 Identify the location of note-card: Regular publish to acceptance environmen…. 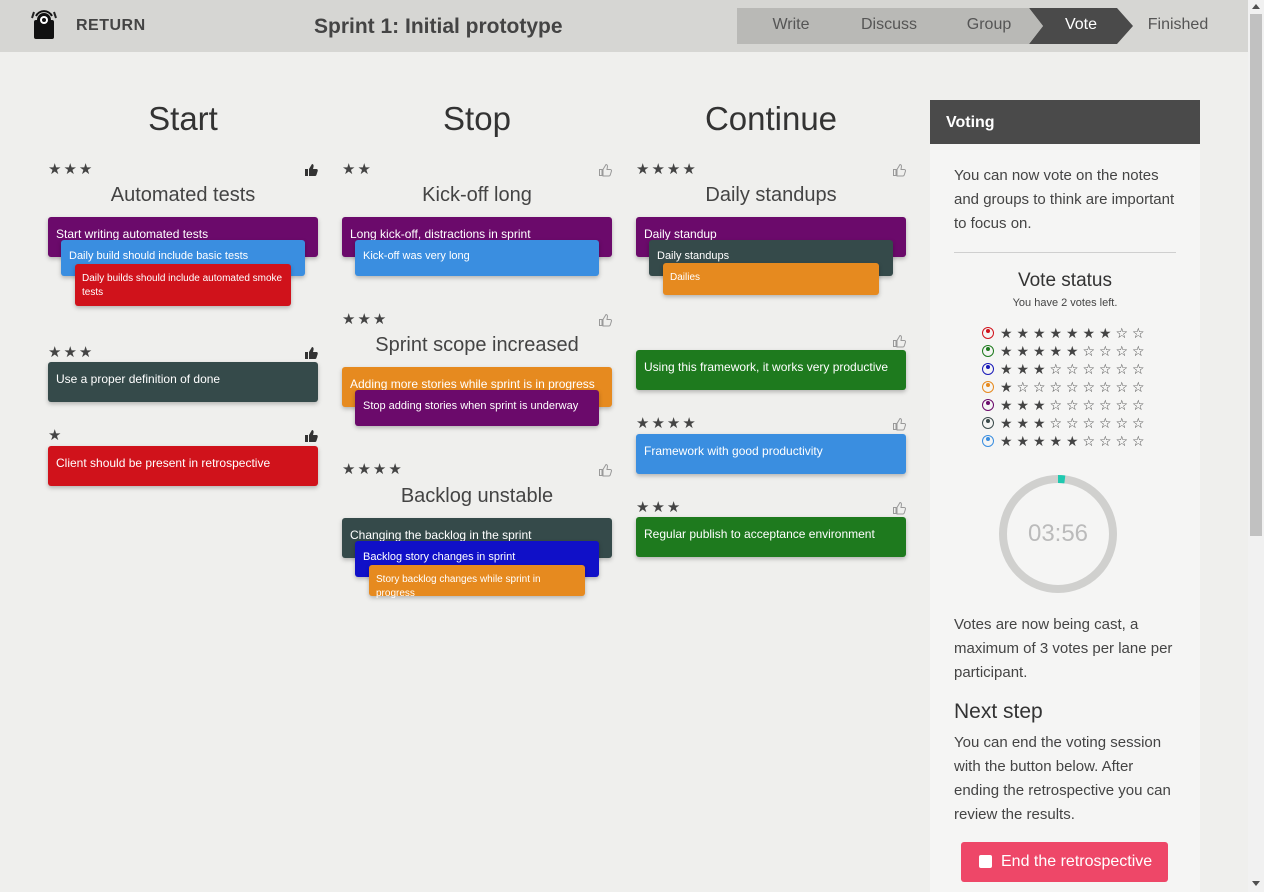
(771, 537).